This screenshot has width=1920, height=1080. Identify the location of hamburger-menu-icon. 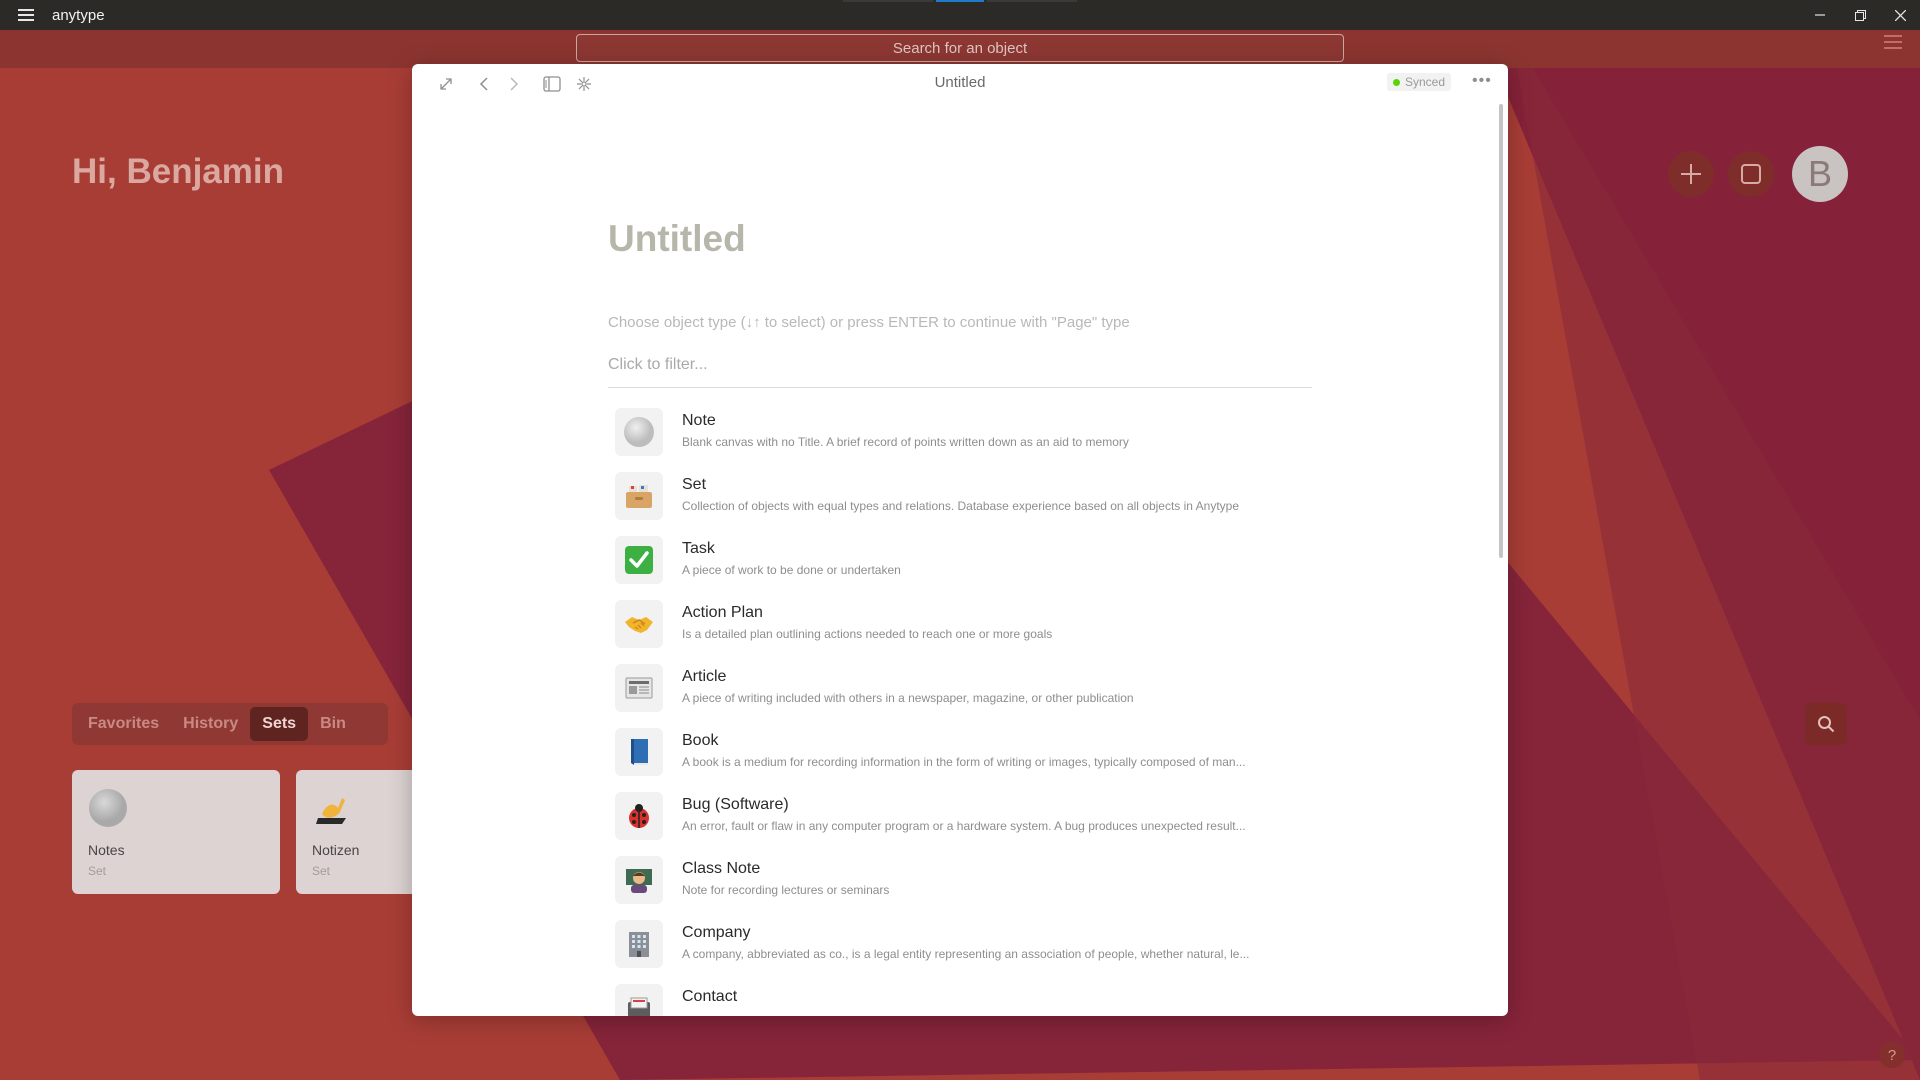
(26, 15).